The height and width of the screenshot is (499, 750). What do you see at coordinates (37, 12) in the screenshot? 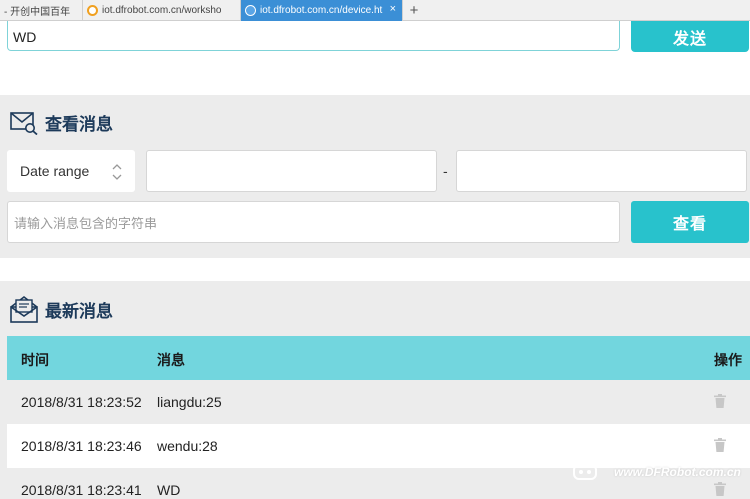
I see `tab-label: - 开创中国百年` at bounding box center [37, 12].